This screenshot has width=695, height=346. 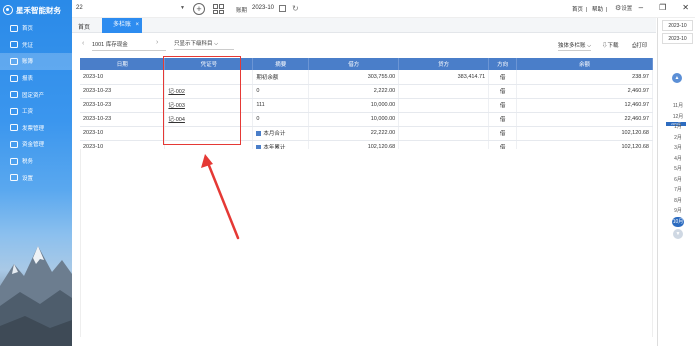 I want to click on col-summary: 摘要, so click(x=281, y=64).